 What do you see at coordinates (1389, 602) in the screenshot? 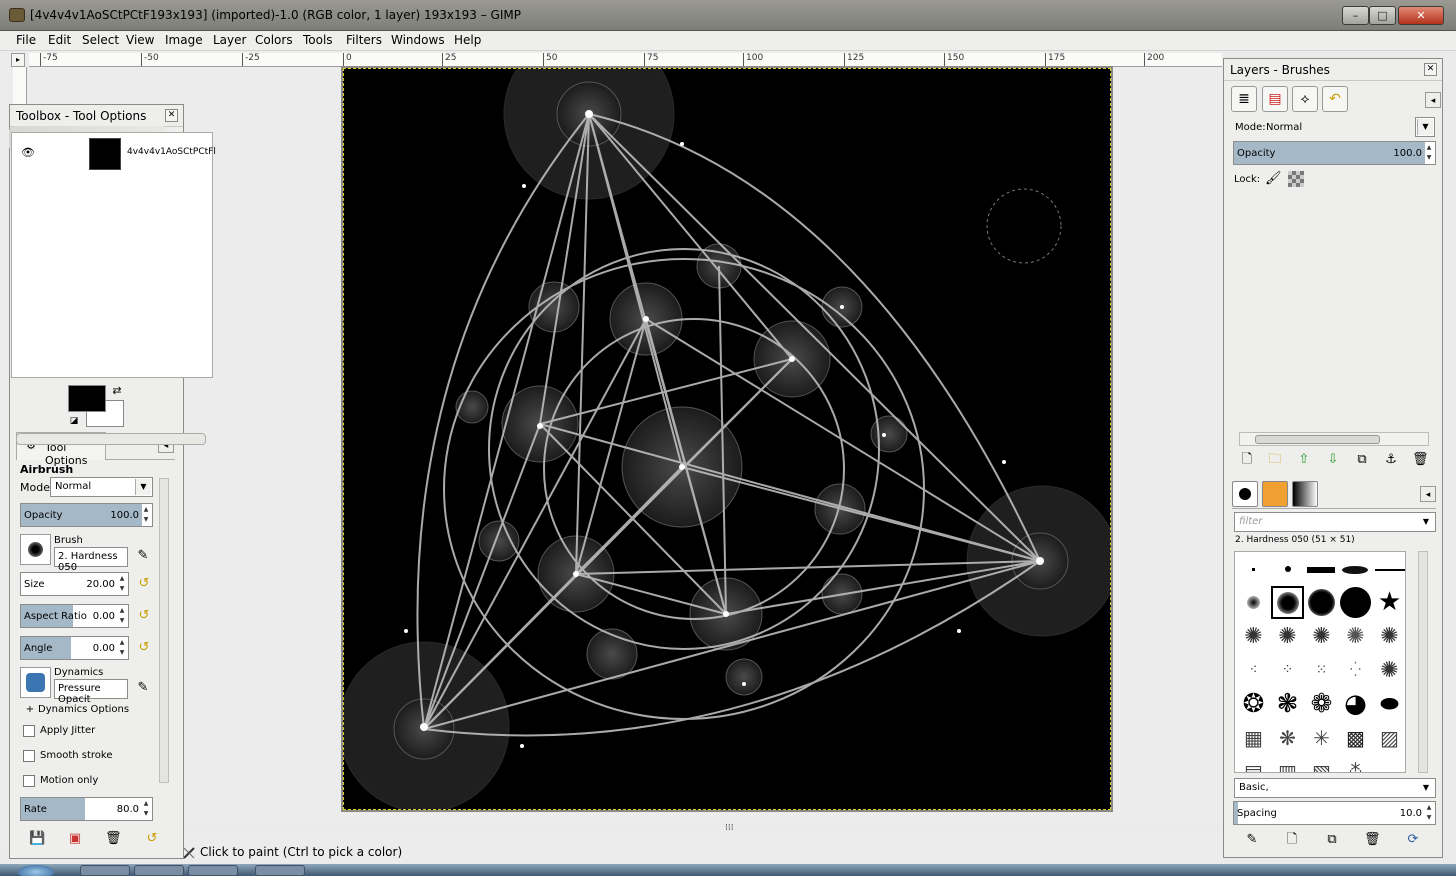
I see `brush-cell: ★` at bounding box center [1389, 602].